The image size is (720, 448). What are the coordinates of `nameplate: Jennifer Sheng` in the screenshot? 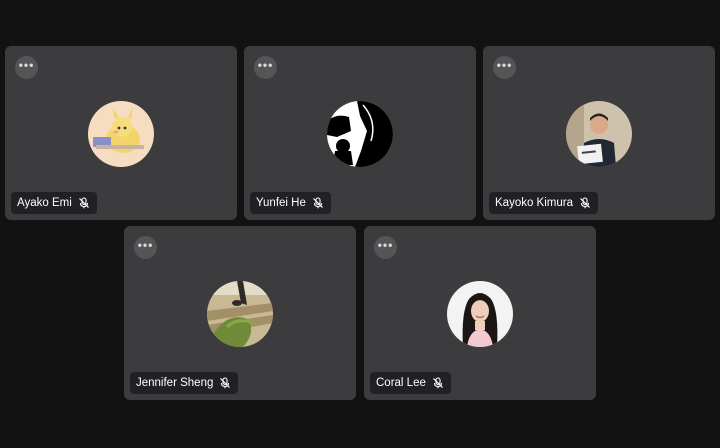 It's located at (184, 383).